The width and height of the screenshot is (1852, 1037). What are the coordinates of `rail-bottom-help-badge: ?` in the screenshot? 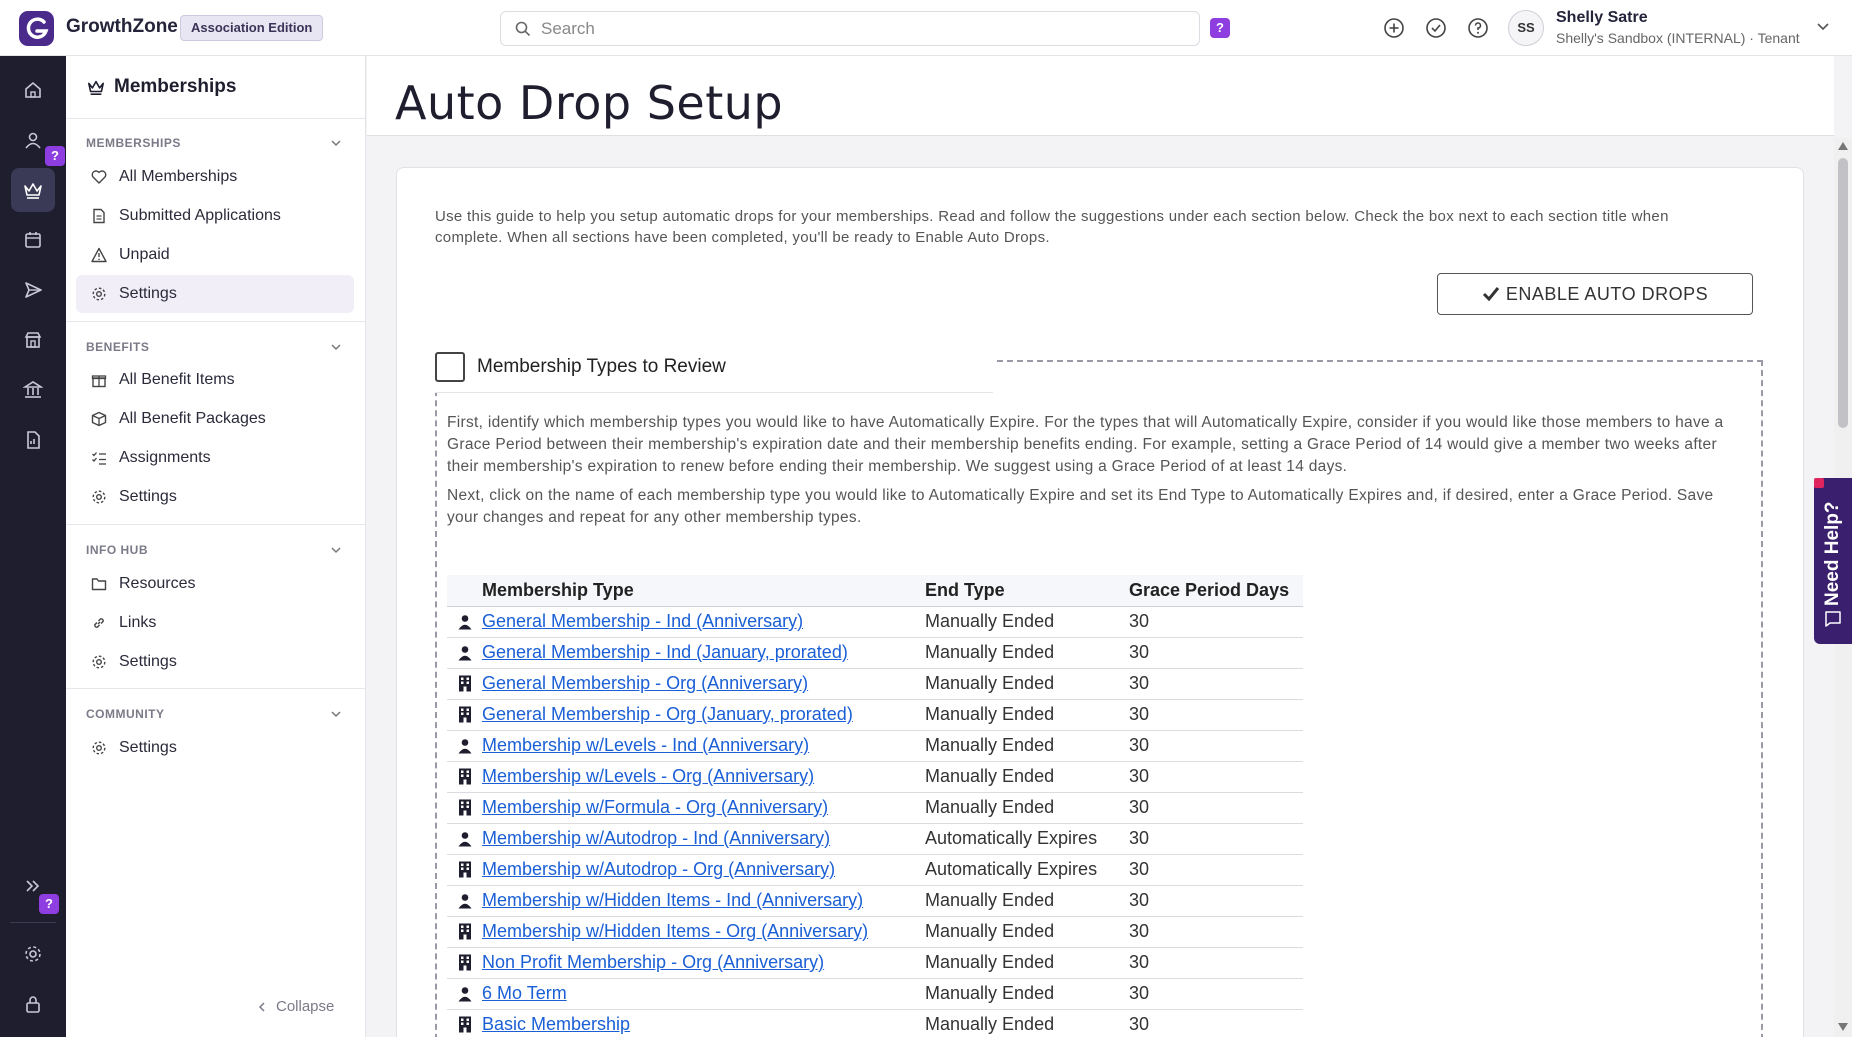 It's located at (49, 904).